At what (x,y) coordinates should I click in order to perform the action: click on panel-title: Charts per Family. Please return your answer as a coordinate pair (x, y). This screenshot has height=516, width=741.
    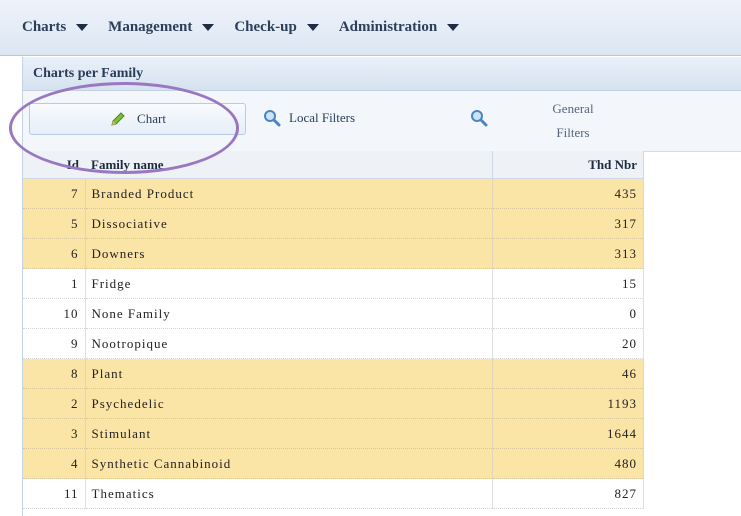
    Looking at the image, I should click on (382, 74).